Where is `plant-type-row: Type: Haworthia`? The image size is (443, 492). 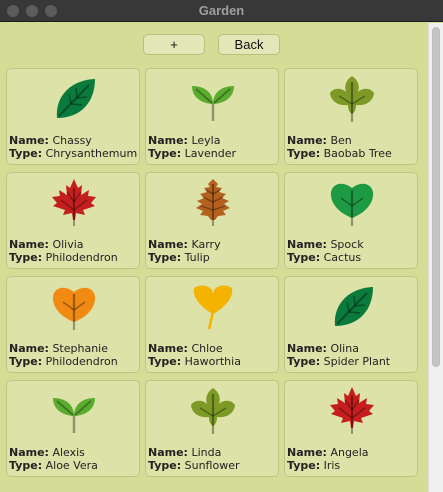 plant-type-row: Type: Haworthia is located at coordinates (194, 361).